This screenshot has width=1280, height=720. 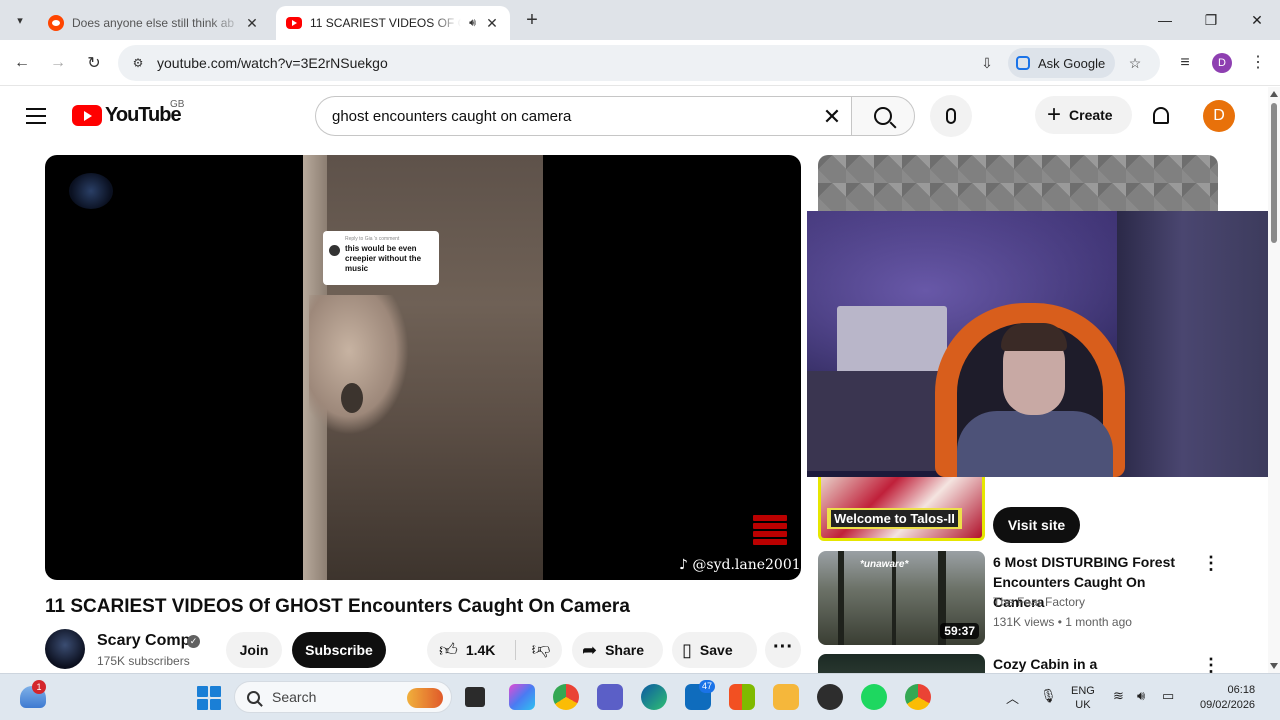 What do you see at coordinates (707, 686) in the screenshot?
I see `mail-badge: 47` at bounding box center [707, 686].